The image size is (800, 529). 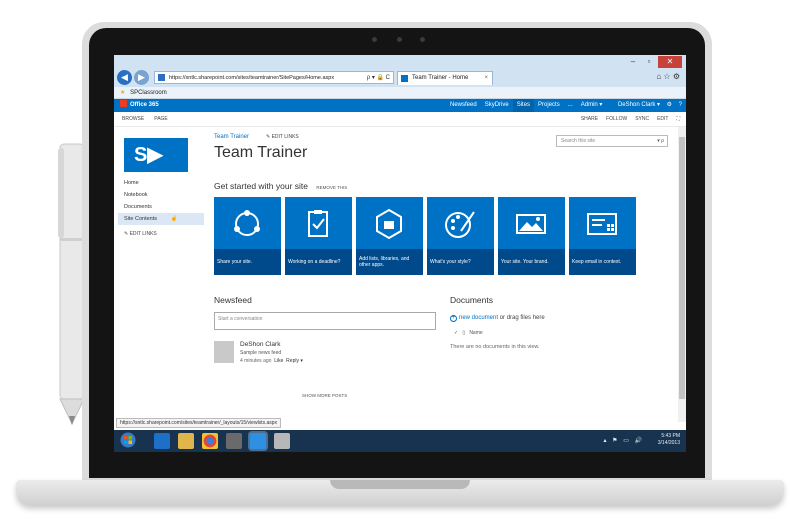 What do you see at coordinates (680, 105) in the screenshot?
I see `help-icon: ?` at bounding box center [680, 105].